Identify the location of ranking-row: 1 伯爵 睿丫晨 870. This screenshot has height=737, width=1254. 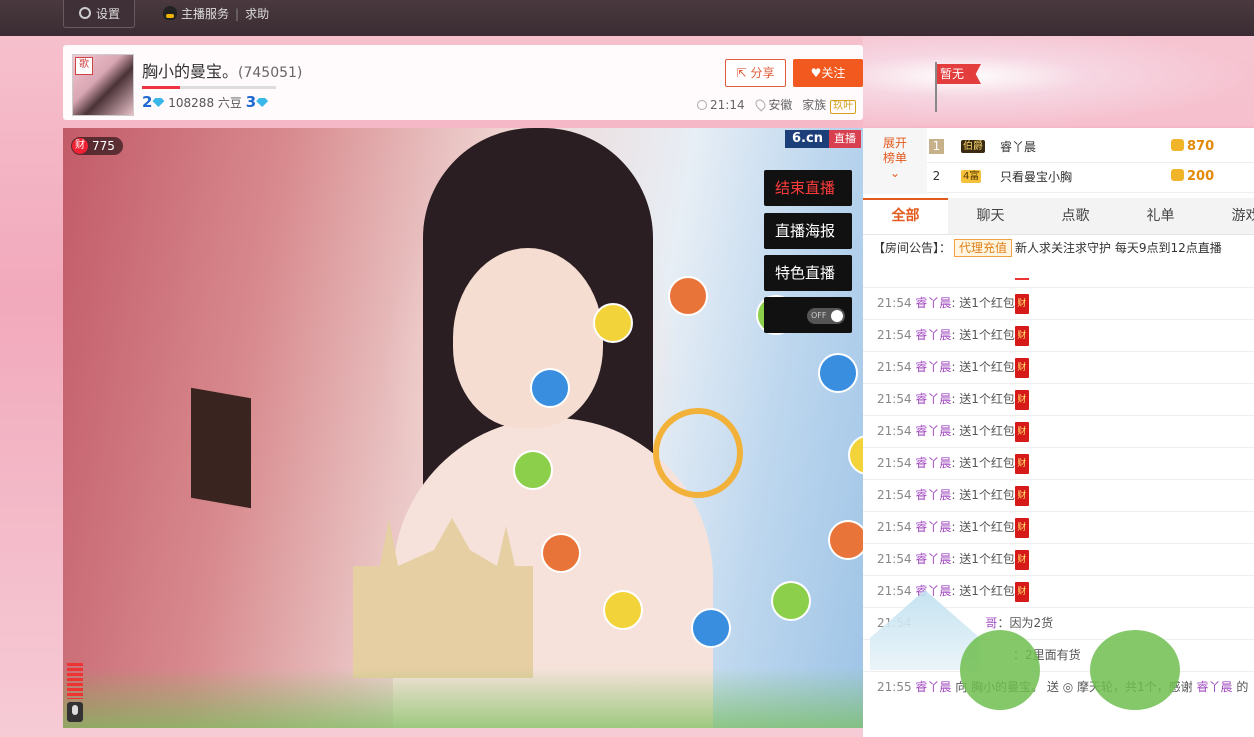
(1090, 147).